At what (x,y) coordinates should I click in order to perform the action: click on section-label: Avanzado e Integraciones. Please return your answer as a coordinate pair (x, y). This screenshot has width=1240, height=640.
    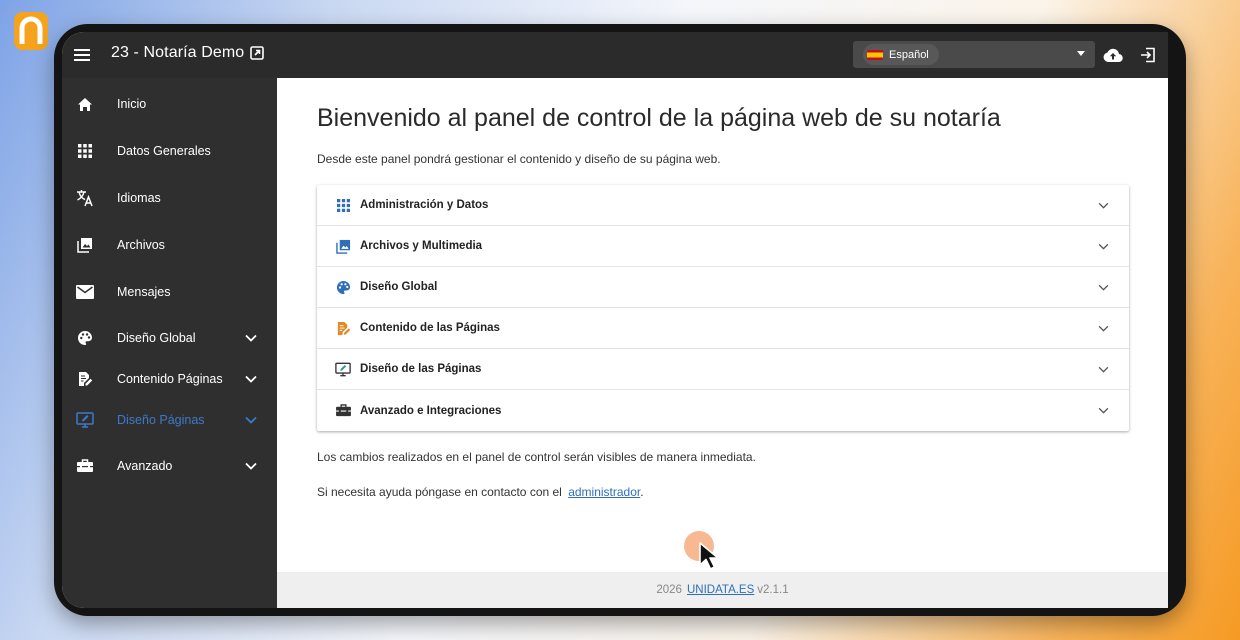
    Looking at the image, I should click on (431, 410).